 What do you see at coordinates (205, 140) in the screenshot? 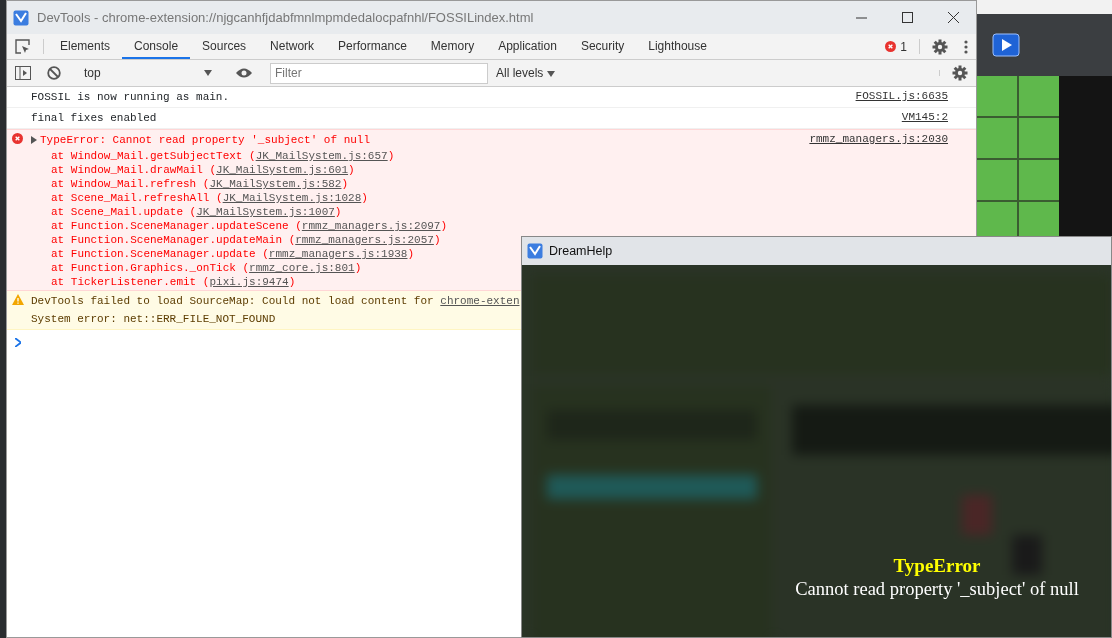
I see `error-message: TypeError: Cannot read property '_subject' of null` at bounding box center [205, 140].